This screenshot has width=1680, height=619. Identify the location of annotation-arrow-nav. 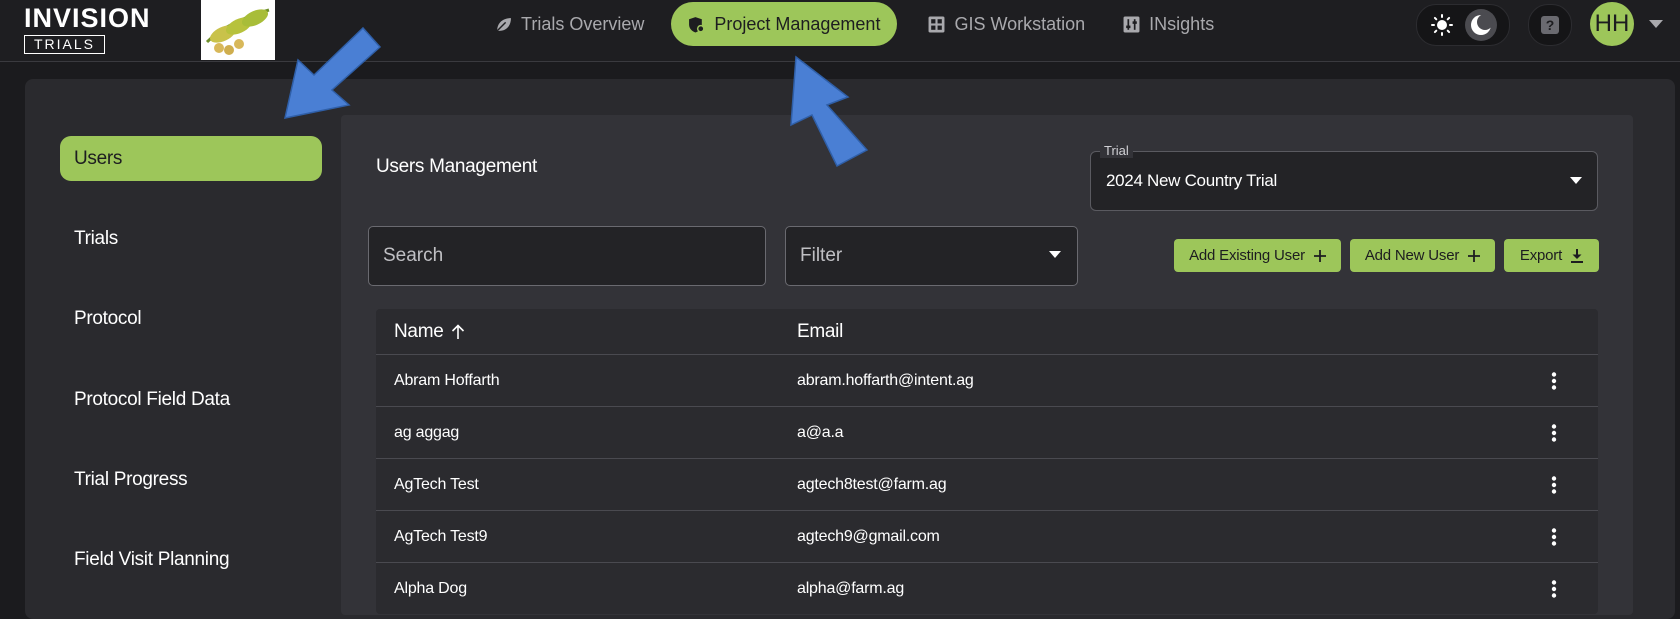
(829, 111).